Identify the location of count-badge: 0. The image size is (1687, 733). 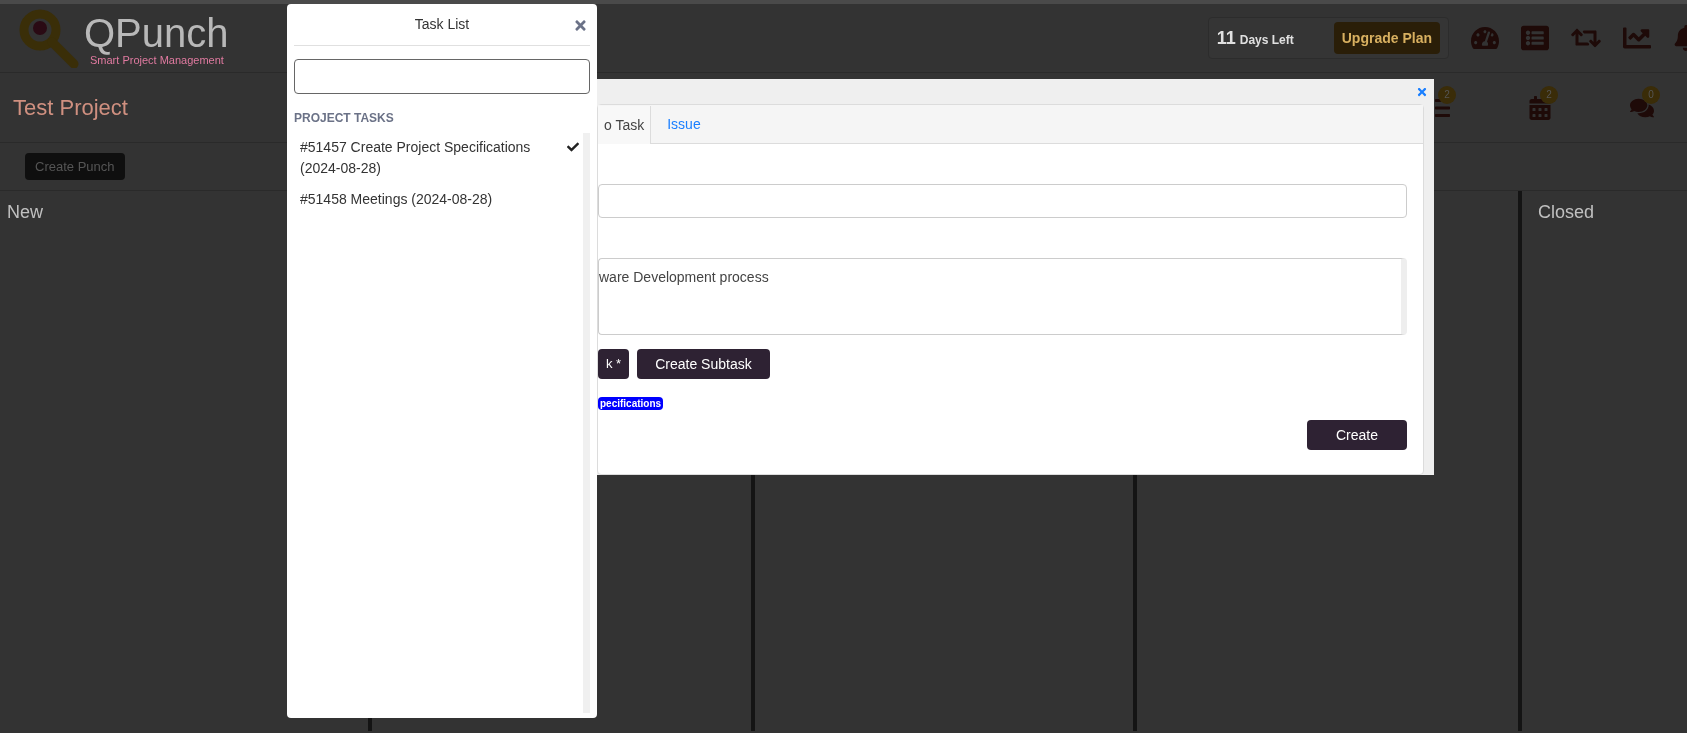
(1651, 94).